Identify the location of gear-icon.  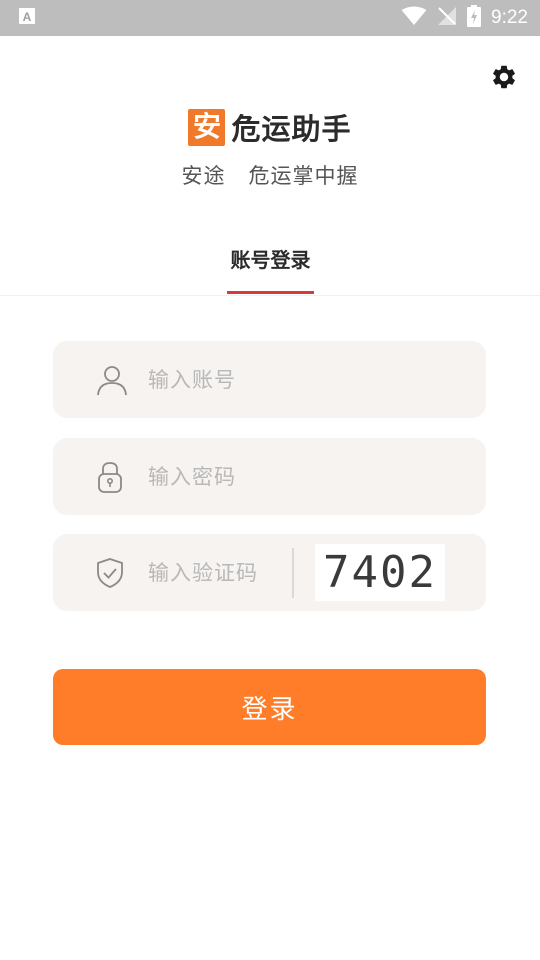
(504, 79).